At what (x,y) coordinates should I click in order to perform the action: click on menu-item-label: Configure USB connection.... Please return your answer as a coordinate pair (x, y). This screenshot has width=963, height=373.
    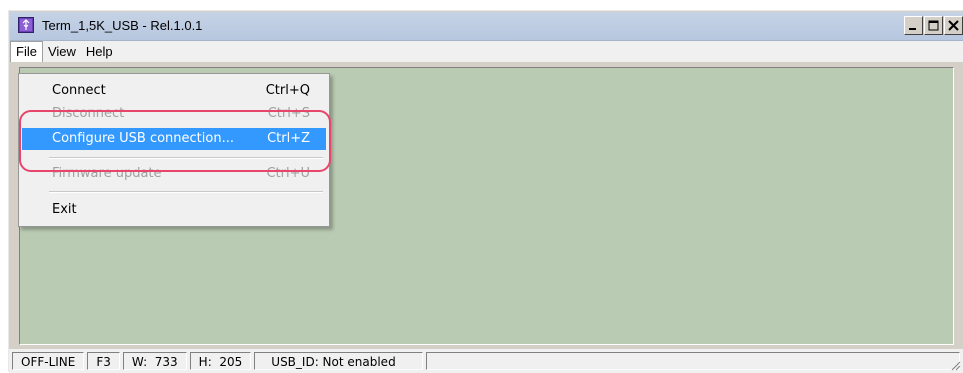
    Looking at the image, I should click on (143, 138).